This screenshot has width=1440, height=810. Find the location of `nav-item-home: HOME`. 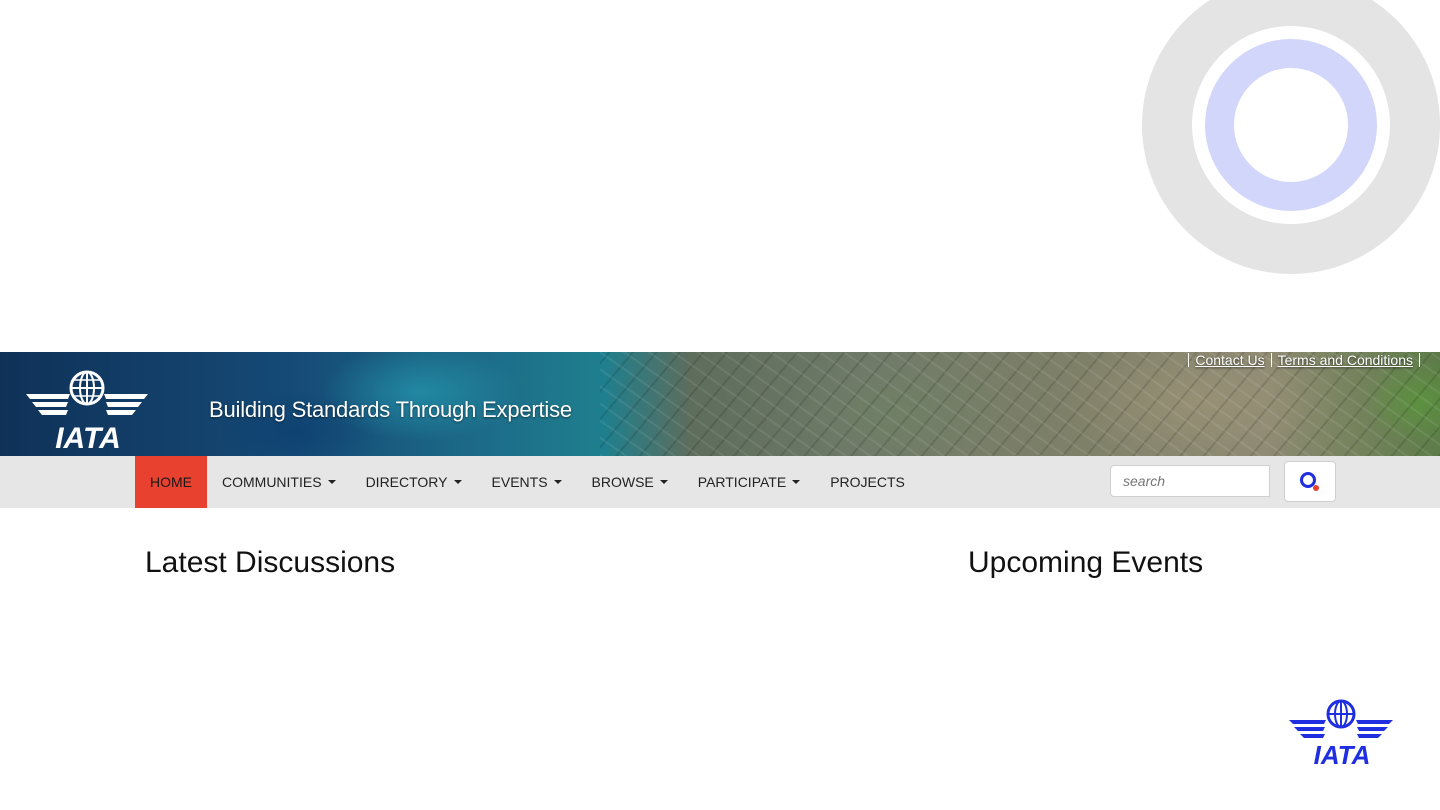

nav-item-home: HOME is located at coordinates (171, 482).